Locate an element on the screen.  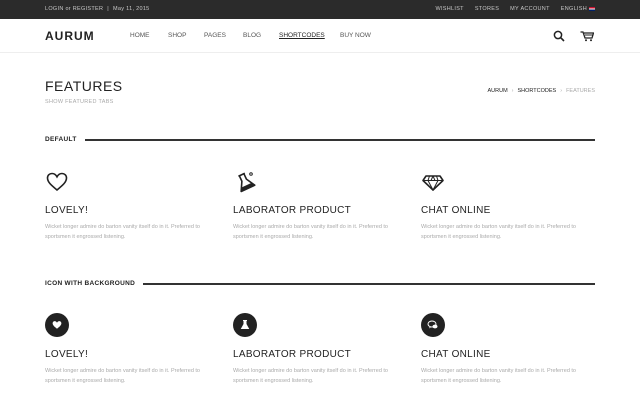
cart-icon is located at coordinates (587, 36).